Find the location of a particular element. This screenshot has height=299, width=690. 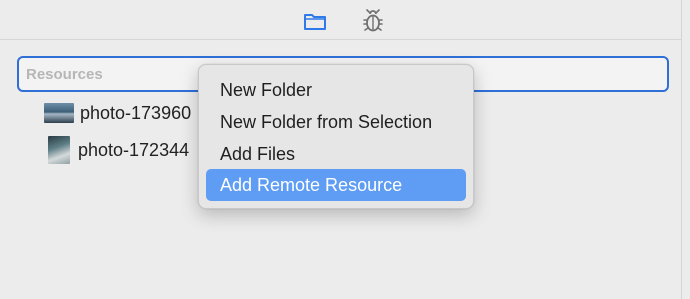

panel-toolbar is located at coordinates (341, 20).